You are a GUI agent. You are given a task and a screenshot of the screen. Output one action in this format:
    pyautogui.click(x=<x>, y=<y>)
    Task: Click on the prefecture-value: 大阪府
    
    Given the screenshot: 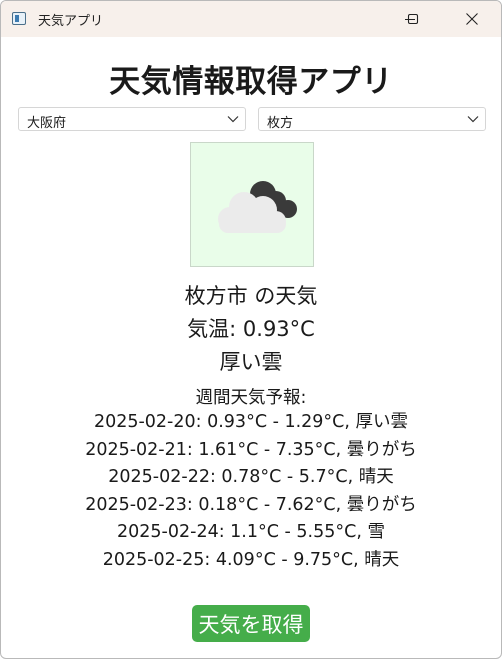 What is the action you would take?
    pyautogui.click(x=47, y=123)
    